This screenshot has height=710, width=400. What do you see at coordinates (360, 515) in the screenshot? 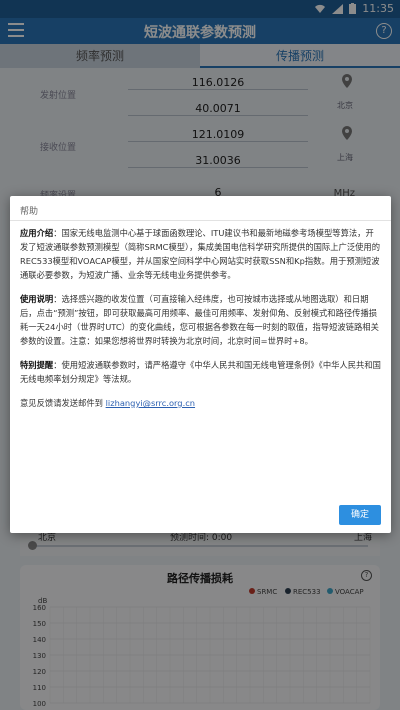
I see `ok-button: 确定` at bounding box center [360, 515].